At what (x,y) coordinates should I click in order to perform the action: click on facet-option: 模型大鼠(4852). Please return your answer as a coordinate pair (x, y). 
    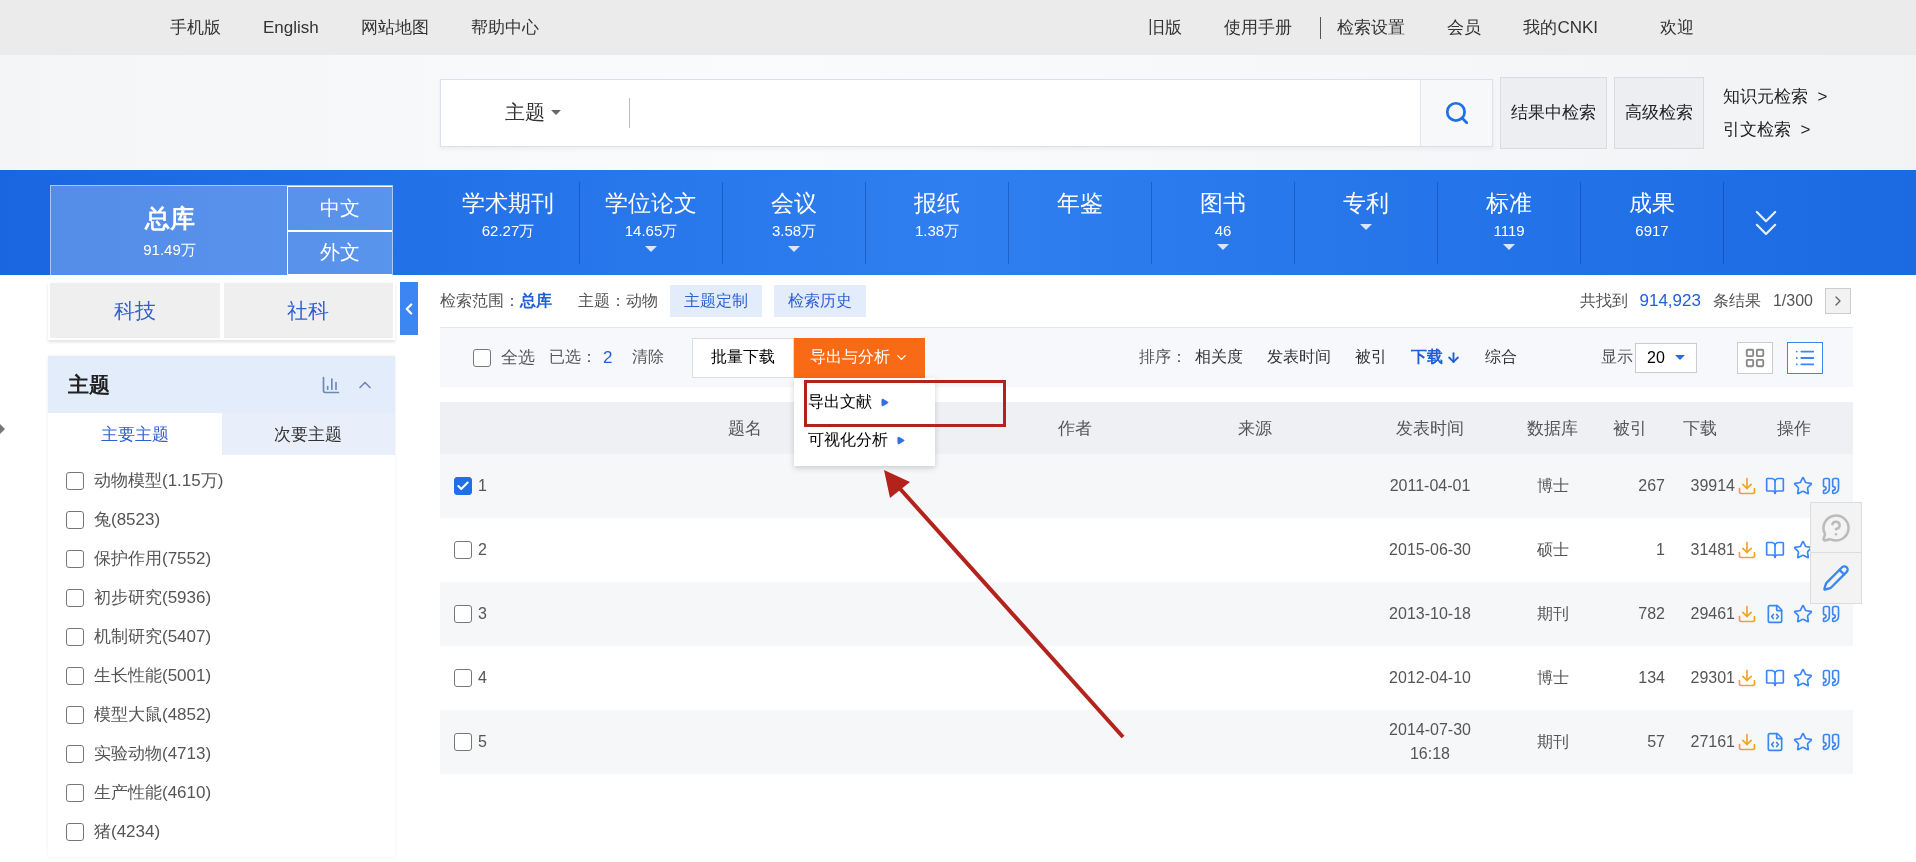
    Looking at the image, I should click on (221, 714).